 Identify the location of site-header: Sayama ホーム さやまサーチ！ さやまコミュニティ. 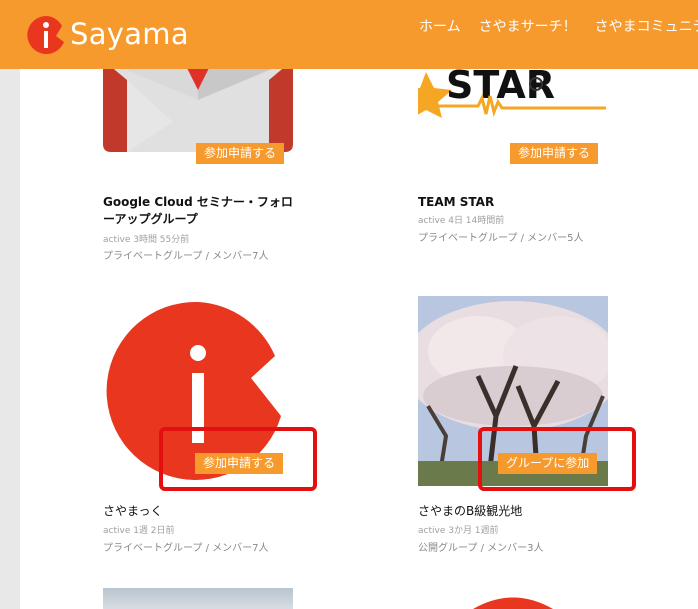
(349, 34).